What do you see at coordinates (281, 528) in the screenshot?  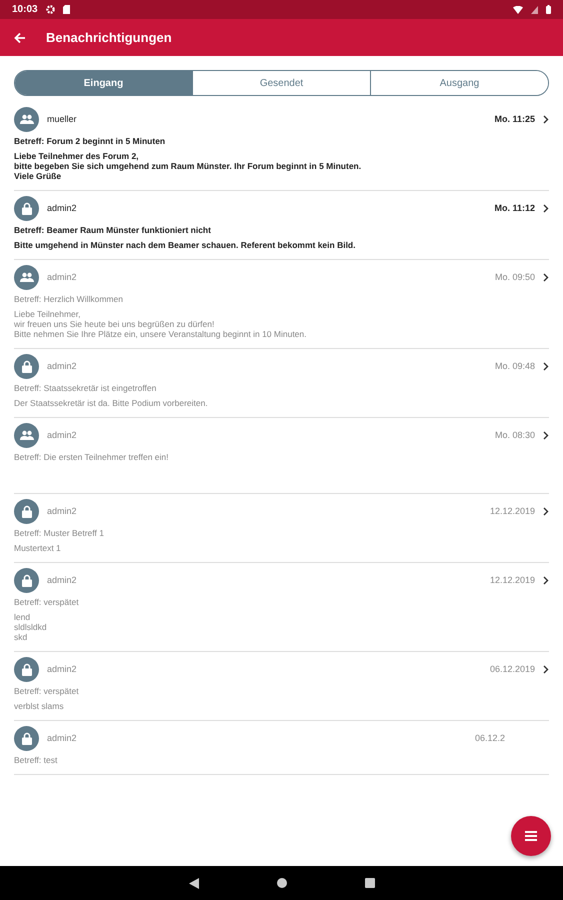 I see `message-item: admin2 12.12.2019 Betreff: Muster Betreff 1 Mustertext 1` at bounding box center [281, 528].